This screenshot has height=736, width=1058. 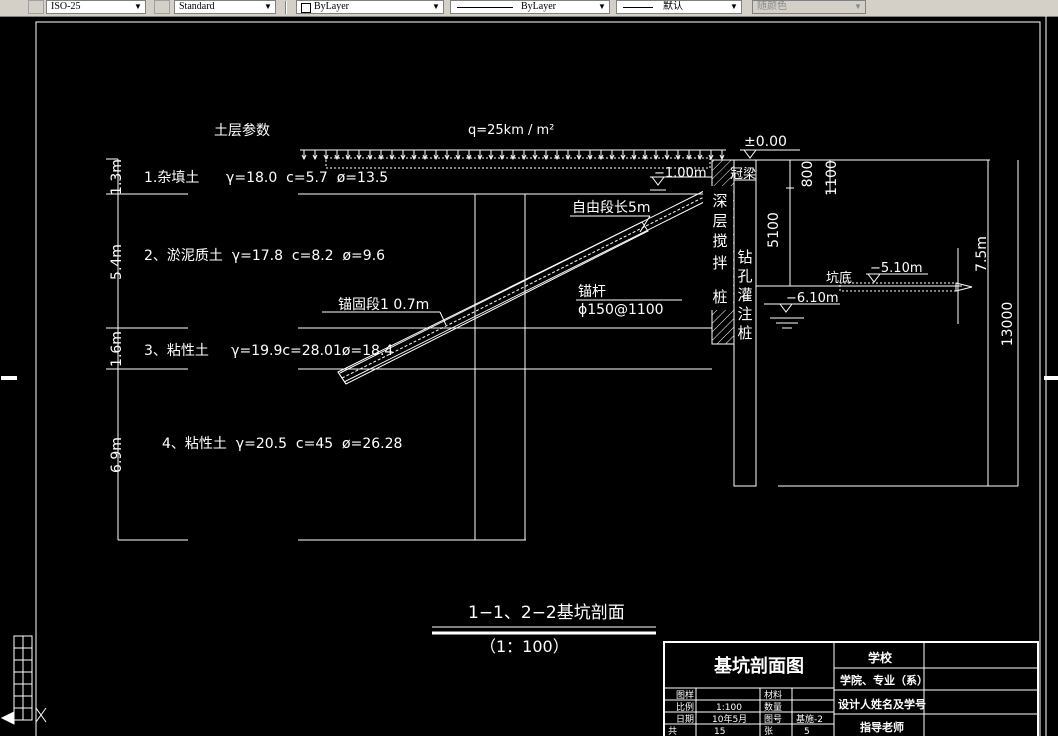 I want to click on page-label: 张, so click(x=768, y=731).